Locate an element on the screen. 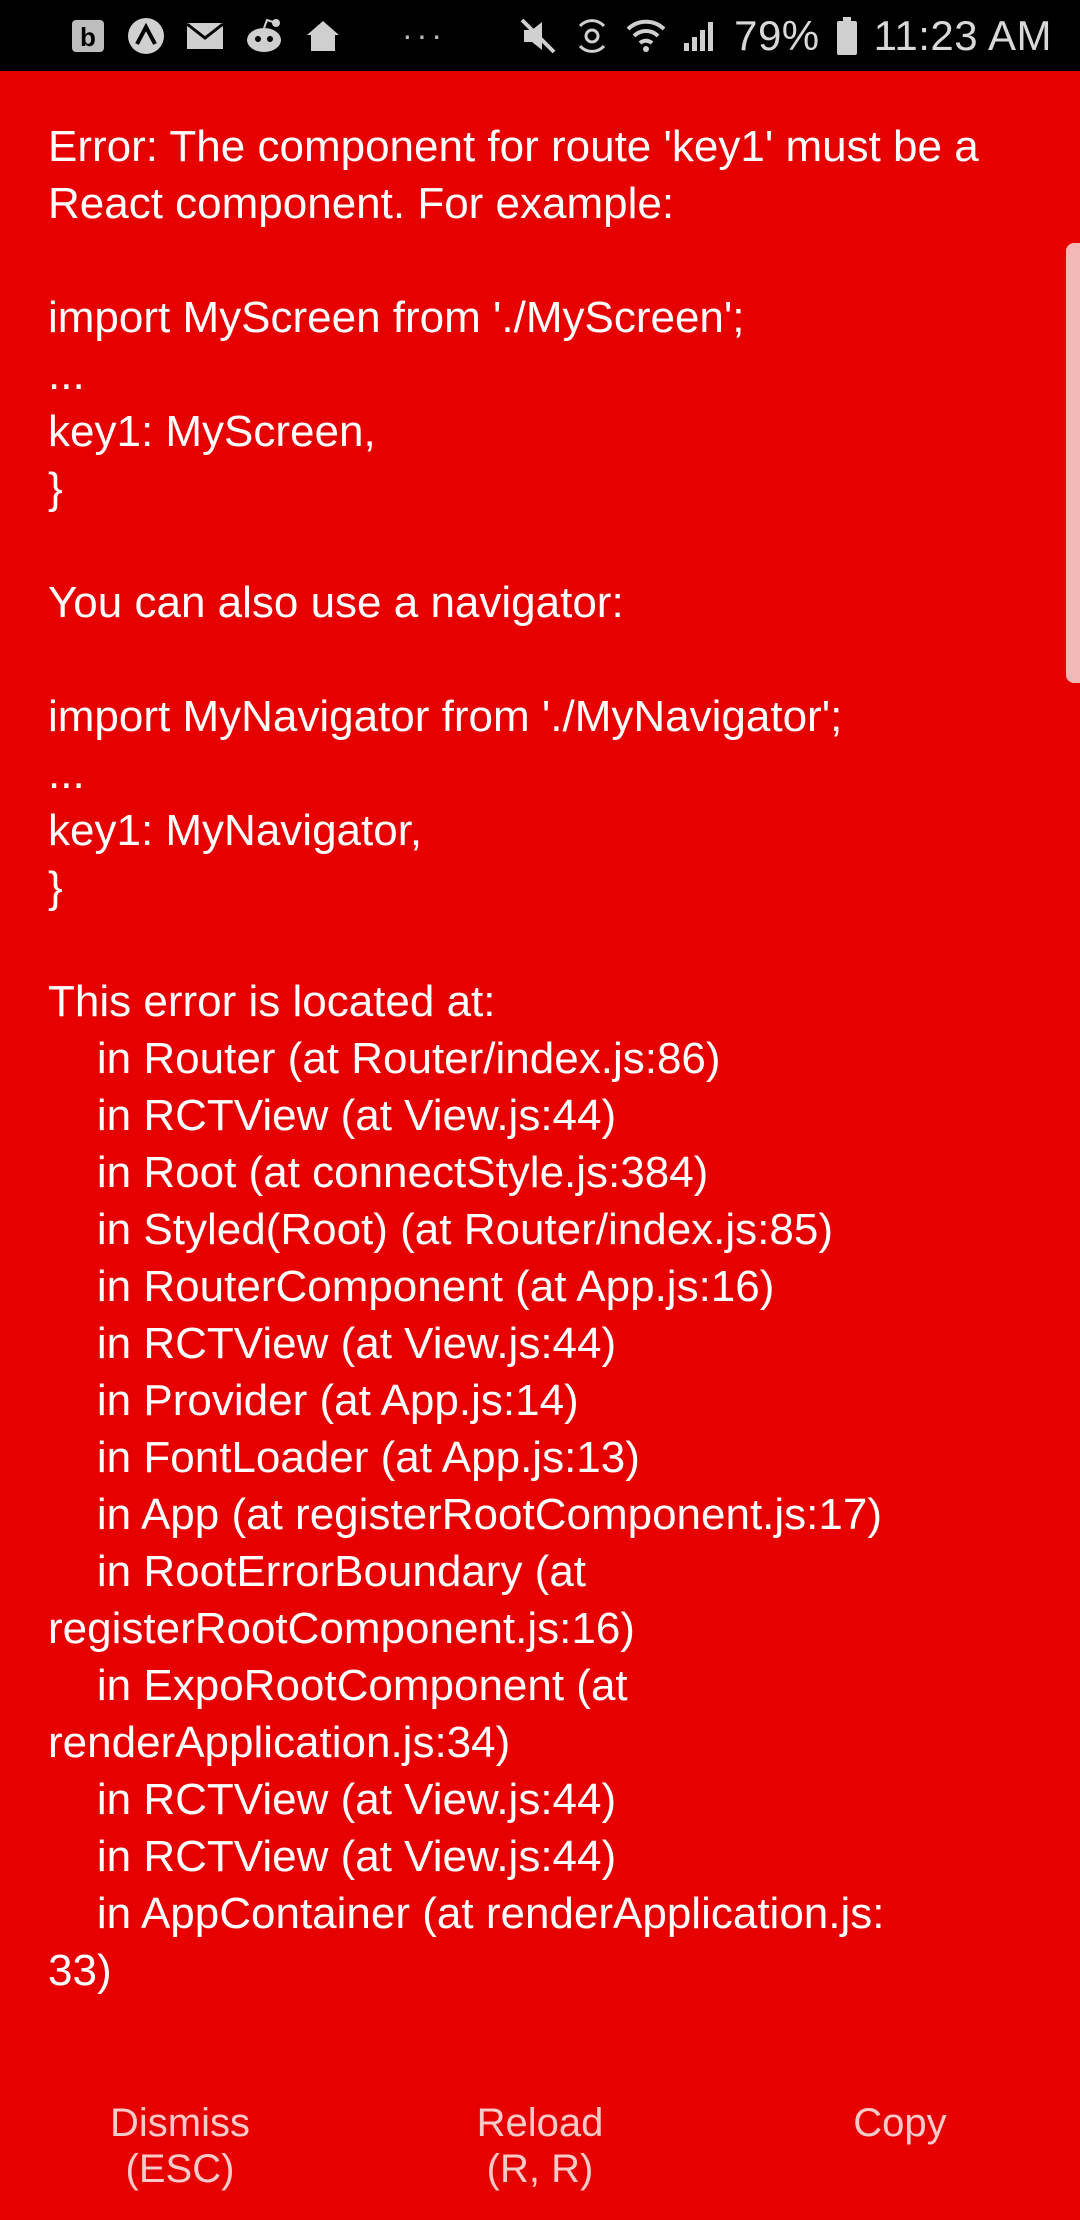 This screenshot has height=2220, width=1080. b-app-icon: b is located at coordinates (88, 36).